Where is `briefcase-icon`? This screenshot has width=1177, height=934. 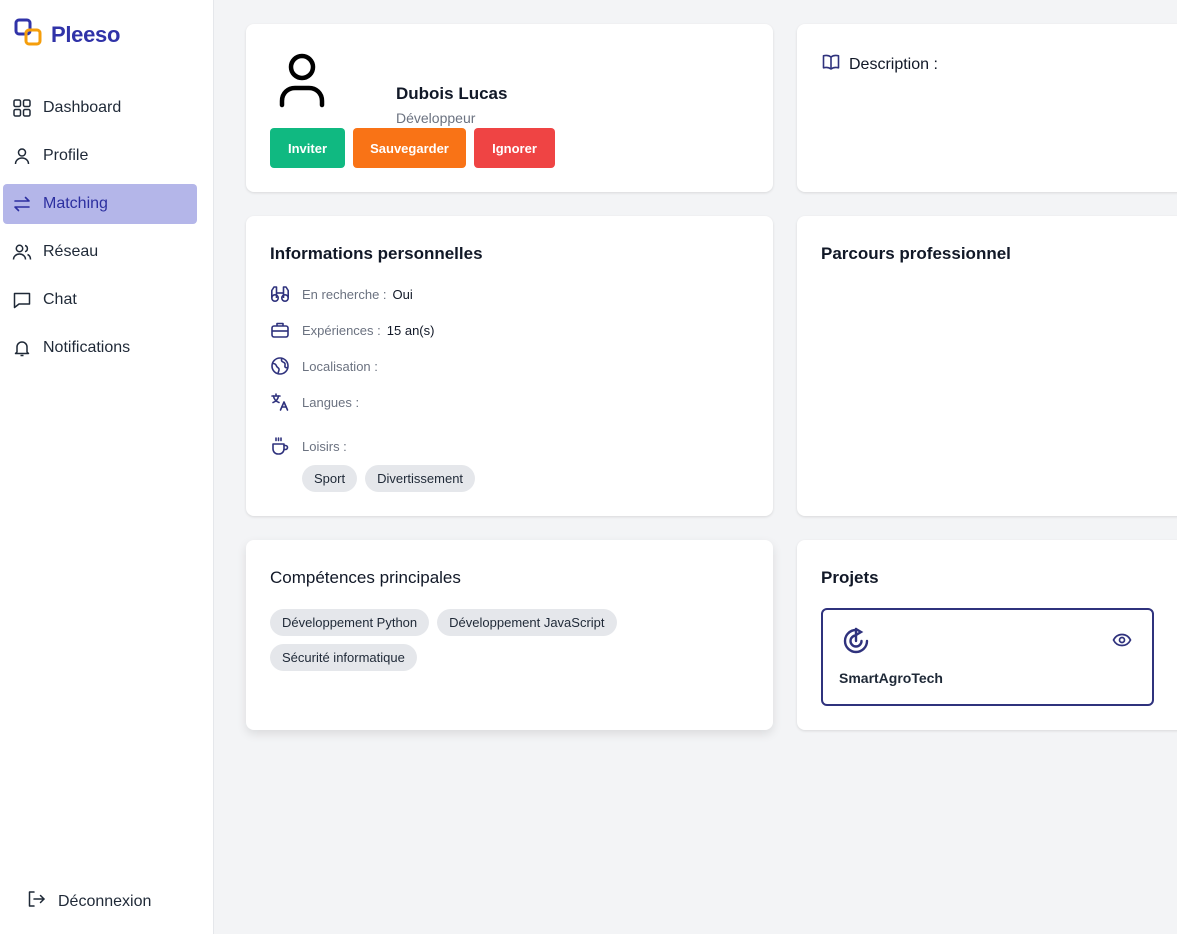 briefcase-icon is located at coordinates (280, 330).